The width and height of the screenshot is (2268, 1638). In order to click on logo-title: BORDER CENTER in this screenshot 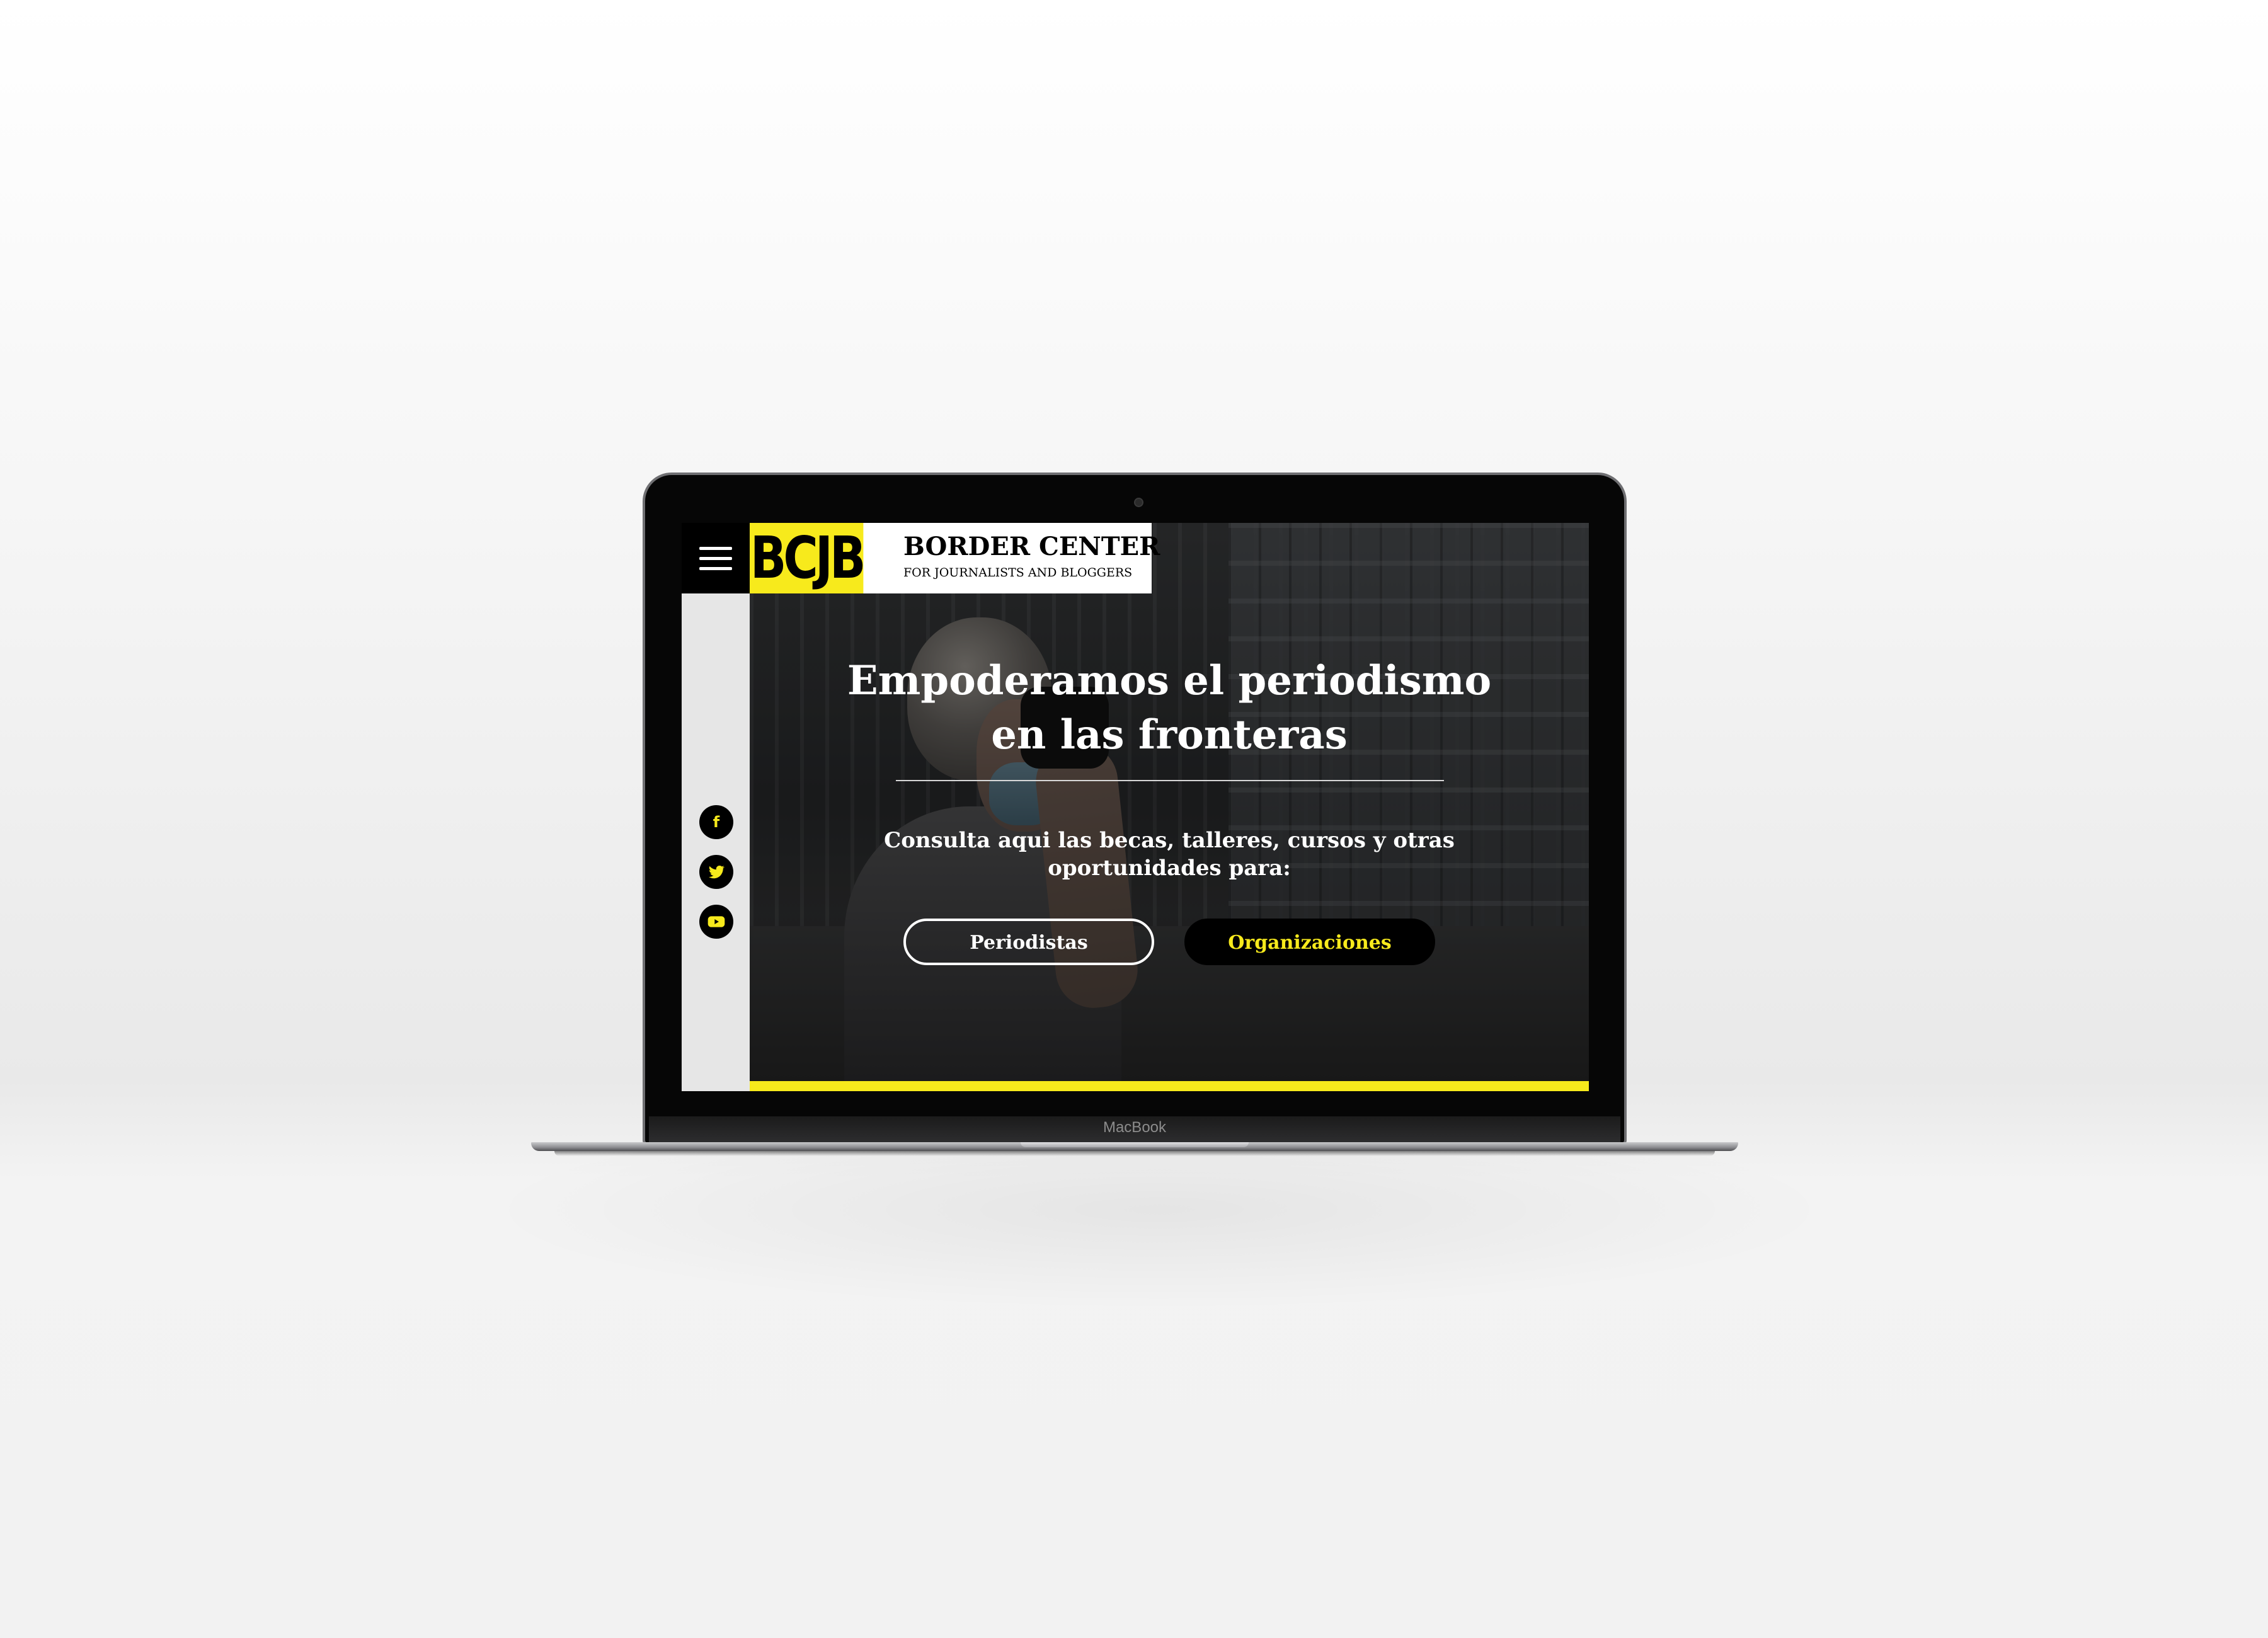, I will do `click(1031, 546)`.